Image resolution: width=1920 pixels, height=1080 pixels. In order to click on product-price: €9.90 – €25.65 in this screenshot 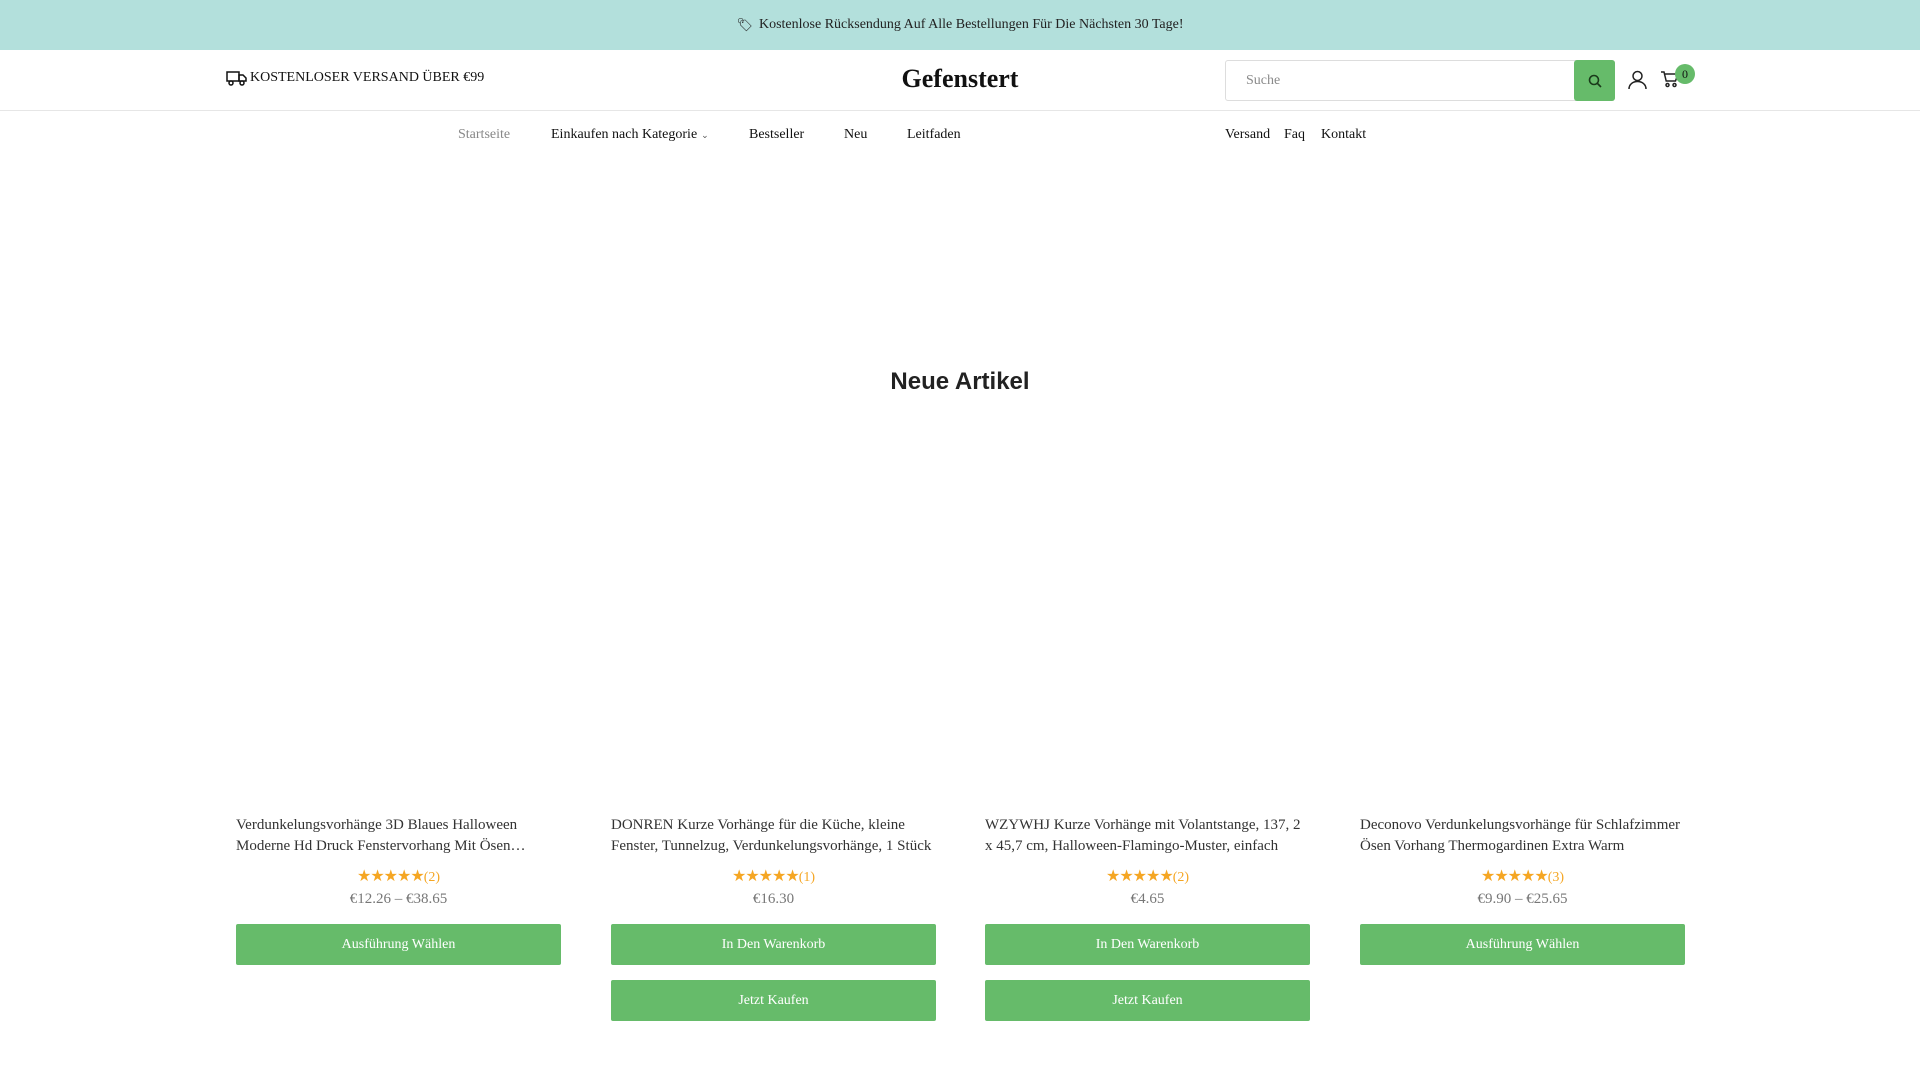, I will do `click(1522, 899)`.